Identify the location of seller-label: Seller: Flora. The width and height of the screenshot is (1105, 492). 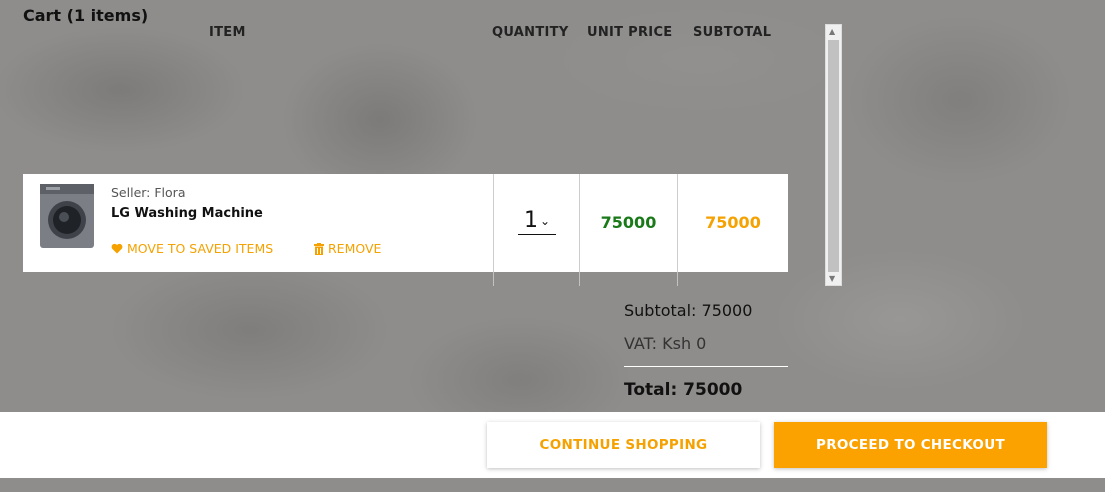
(148, 192).